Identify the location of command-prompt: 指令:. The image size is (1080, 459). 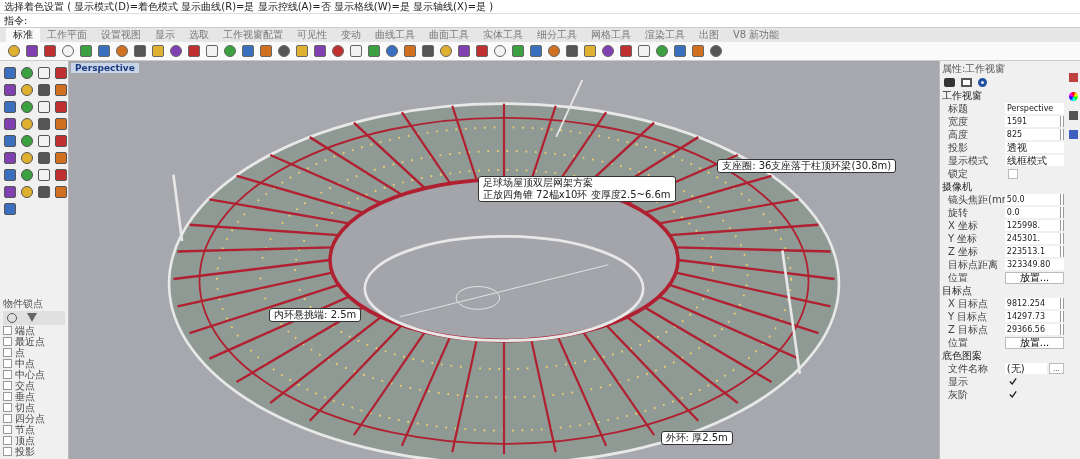
(540, 20).